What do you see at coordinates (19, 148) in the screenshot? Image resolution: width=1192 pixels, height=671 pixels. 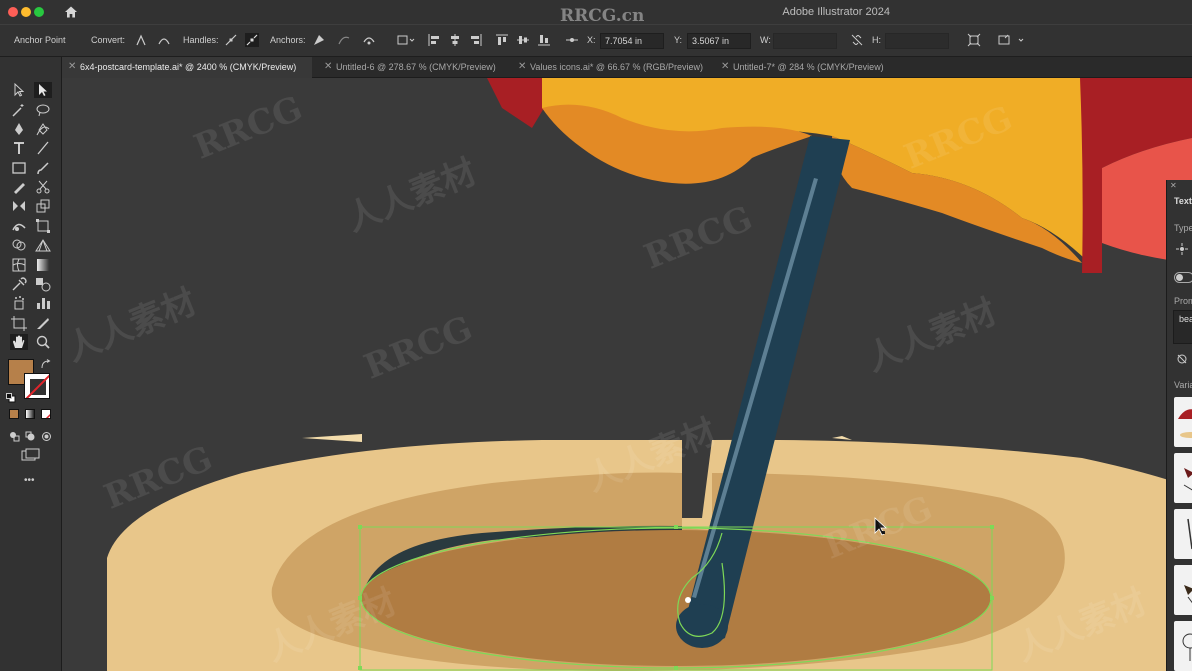 I see `type-tool-icon` at bounding box center [19, 148].